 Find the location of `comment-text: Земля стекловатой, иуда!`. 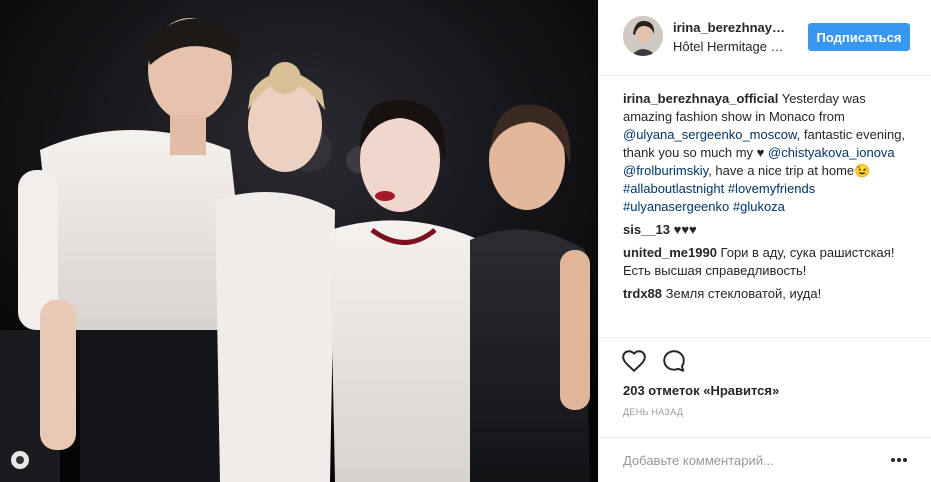

comment-text: Земля стекловатой, иуда! is located at coordinates (742, 293).